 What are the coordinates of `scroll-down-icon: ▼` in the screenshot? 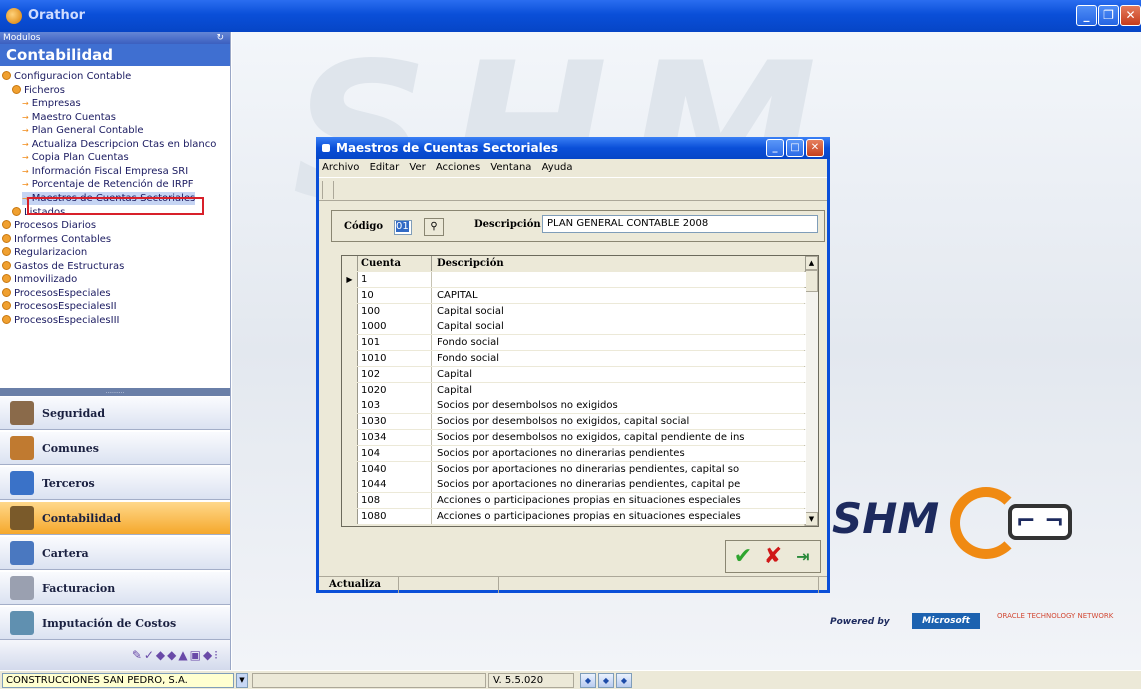 It's located at (811, 519).